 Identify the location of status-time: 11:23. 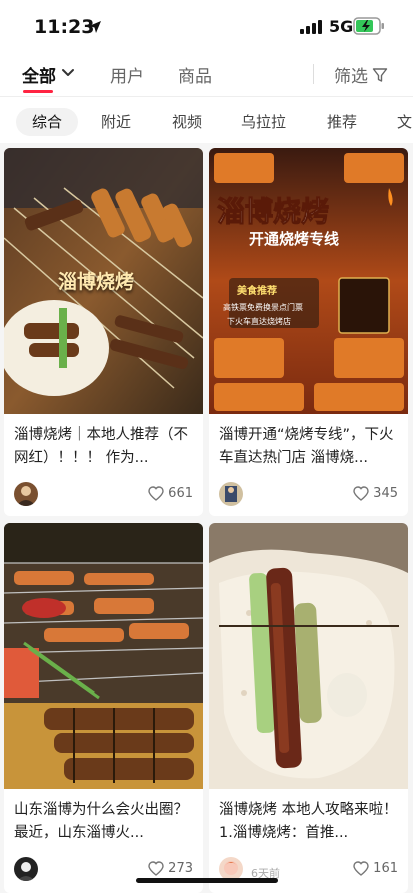
(64, 27).